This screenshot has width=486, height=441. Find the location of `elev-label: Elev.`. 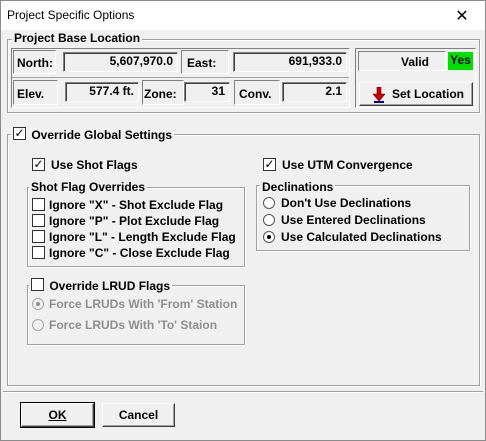

elev-label: Elev. is located at coordinates (31, 94).